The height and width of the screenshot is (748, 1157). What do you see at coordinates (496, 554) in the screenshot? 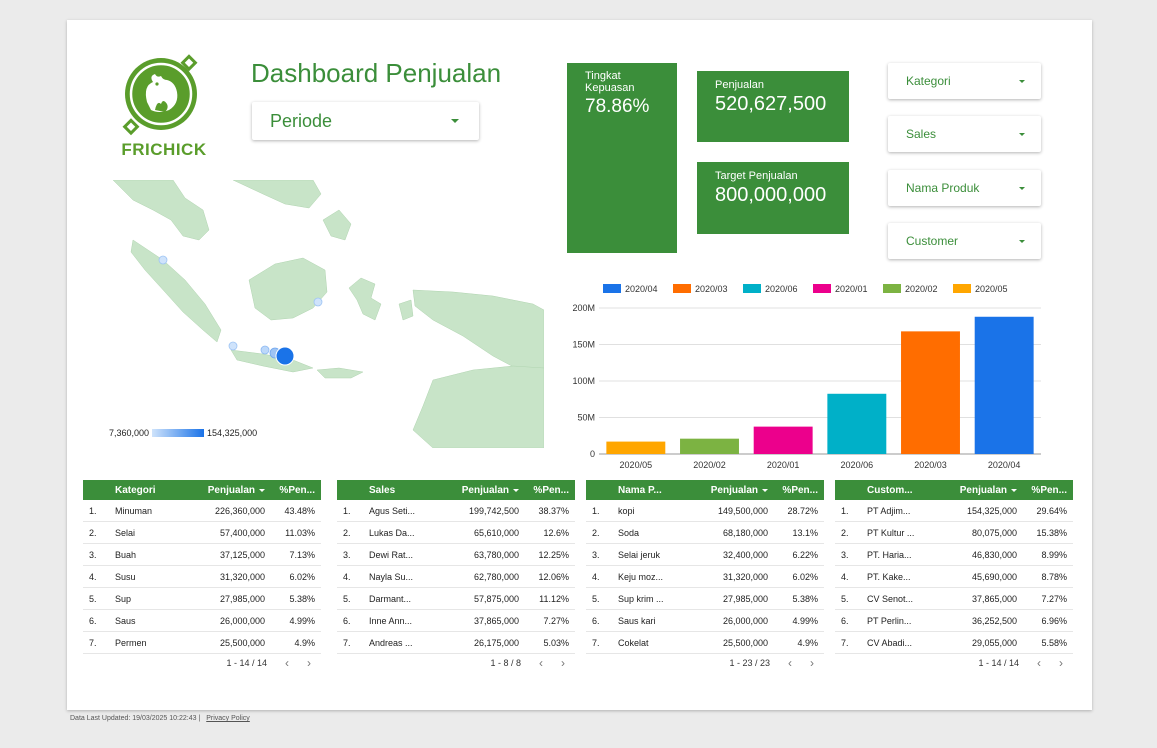
I see `table-cell: 63,780,000` at bounding box center [496, 554].